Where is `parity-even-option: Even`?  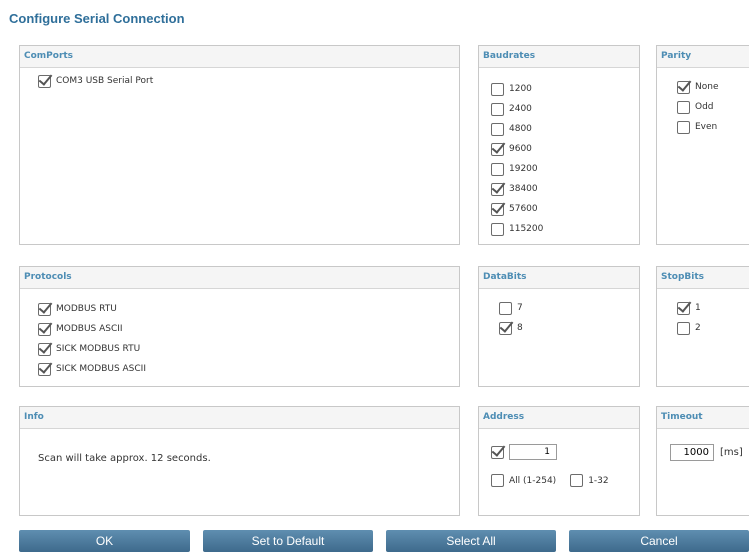 parity-even-option: Even is located at coordinates (713, 127).